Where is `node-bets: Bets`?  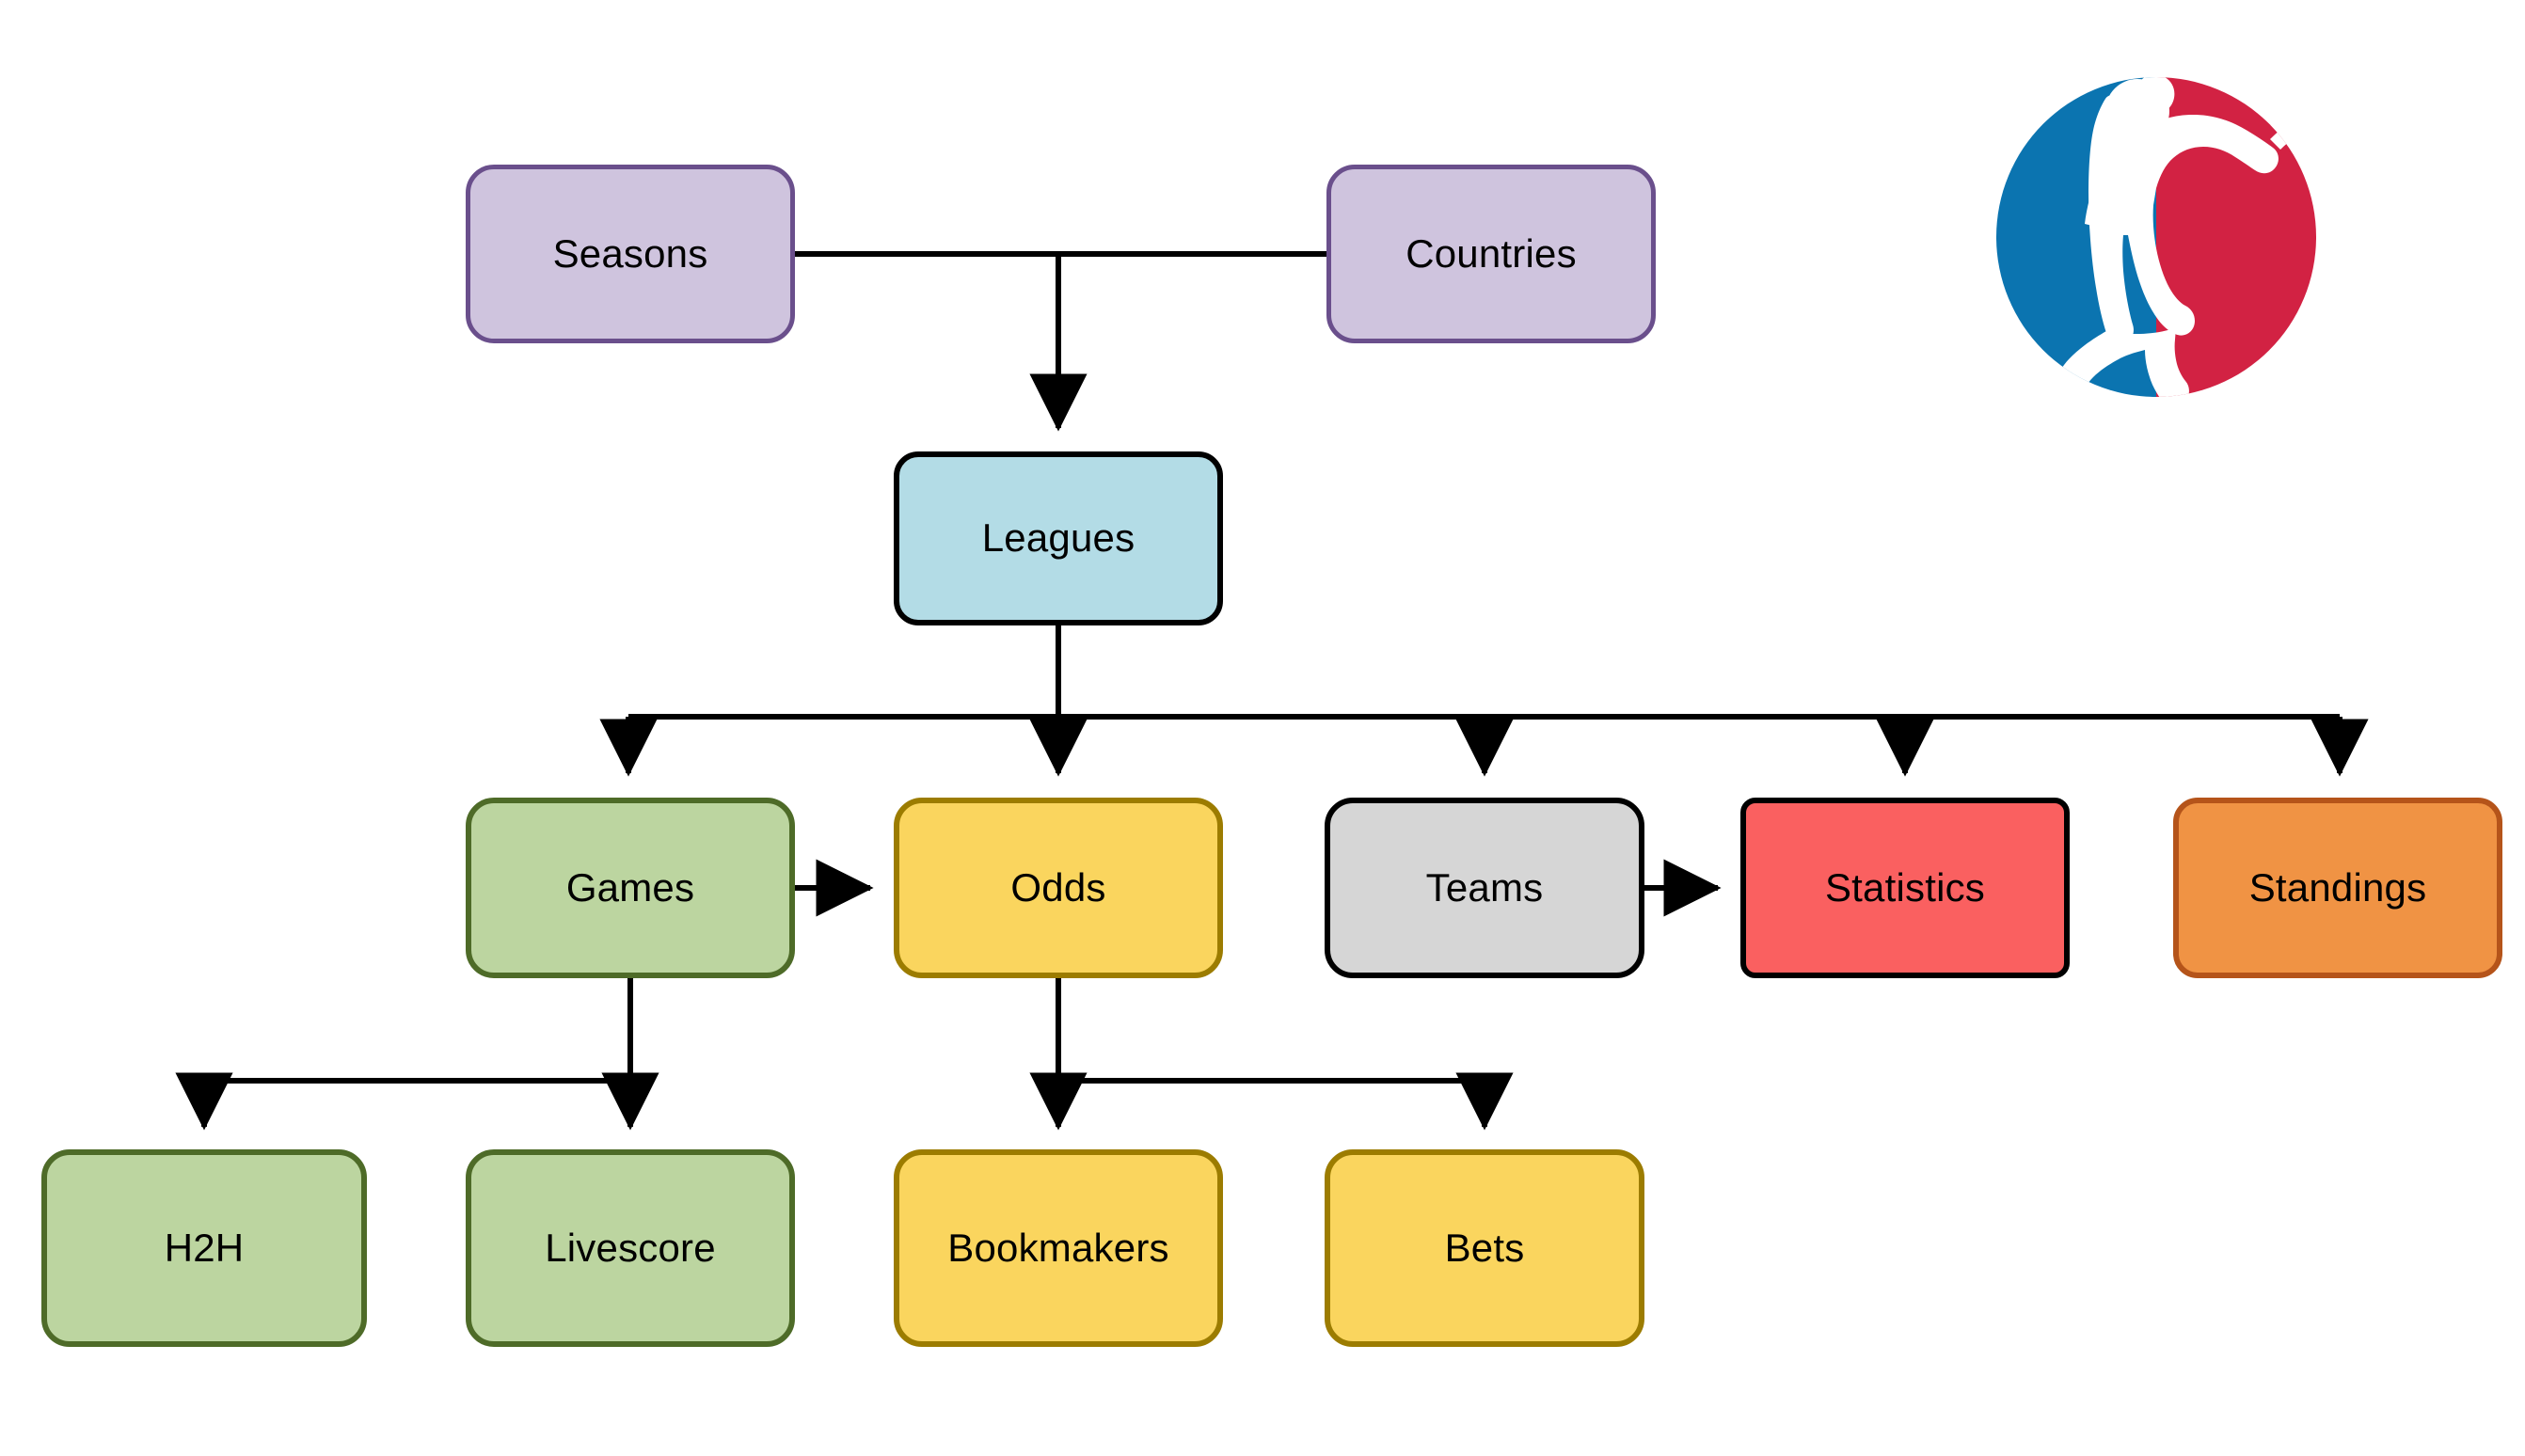 node-bets: Bets is located at coordinates (1485, 1248).